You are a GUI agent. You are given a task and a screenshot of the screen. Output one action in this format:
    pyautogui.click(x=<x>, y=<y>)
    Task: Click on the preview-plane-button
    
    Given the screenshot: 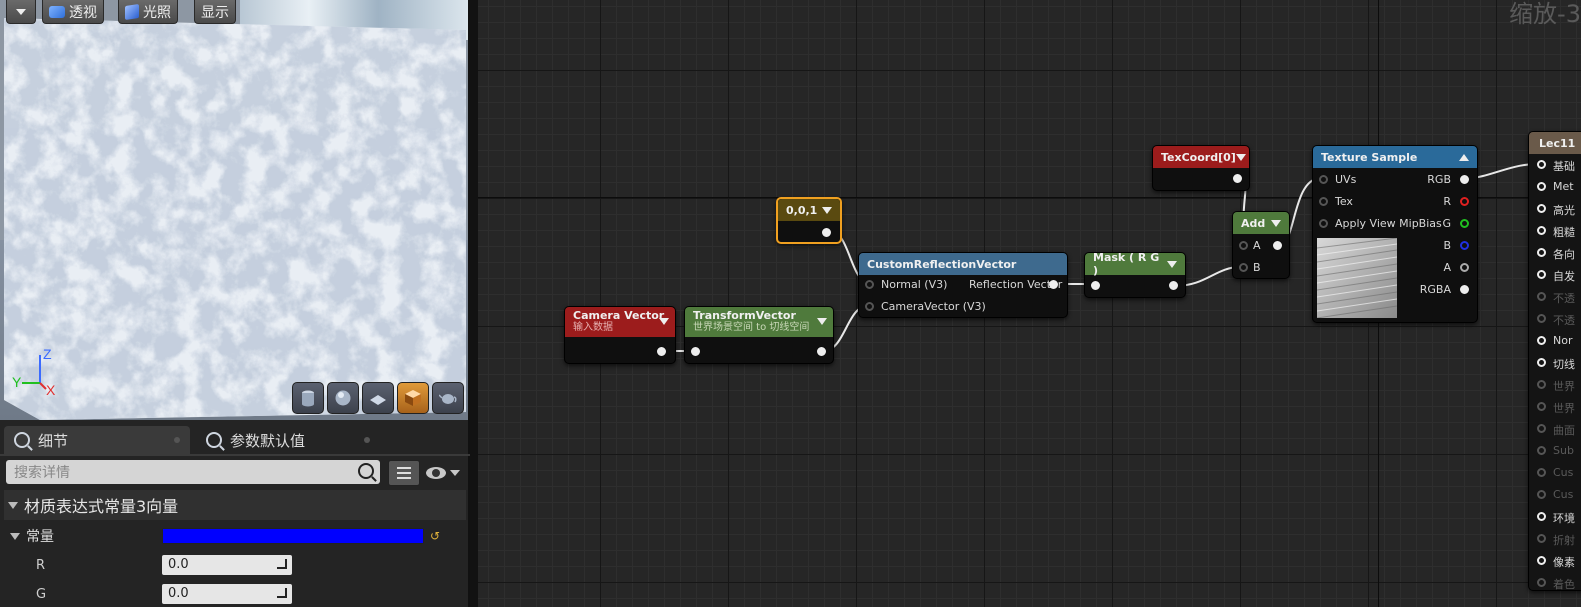 What is the action you would take?
    pyautogui.click(x=378, y=398)
    